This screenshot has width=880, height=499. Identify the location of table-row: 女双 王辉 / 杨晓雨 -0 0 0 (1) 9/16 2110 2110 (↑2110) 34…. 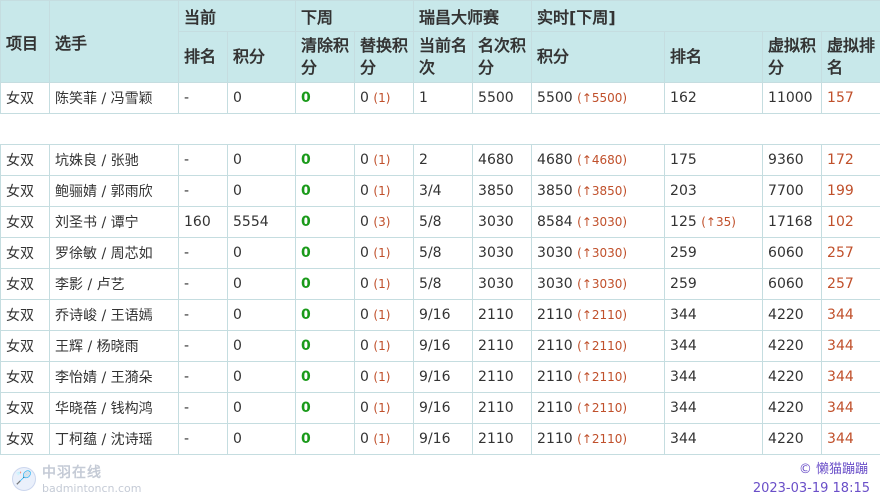
(440, 346).